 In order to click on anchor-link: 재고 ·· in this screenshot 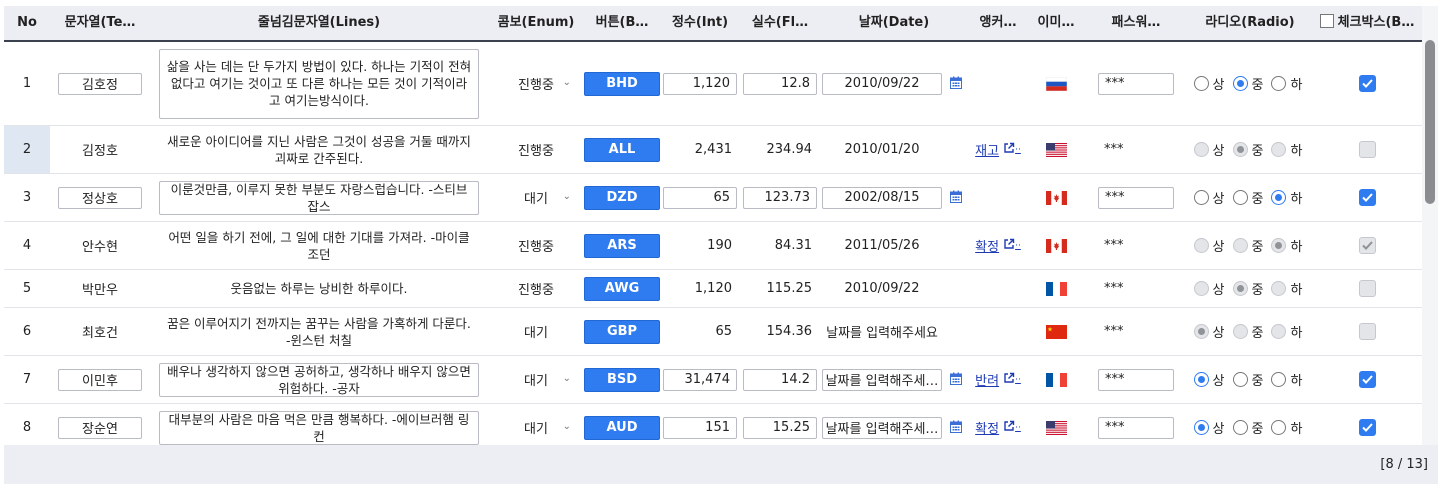, I will do `click(998, 149)`.